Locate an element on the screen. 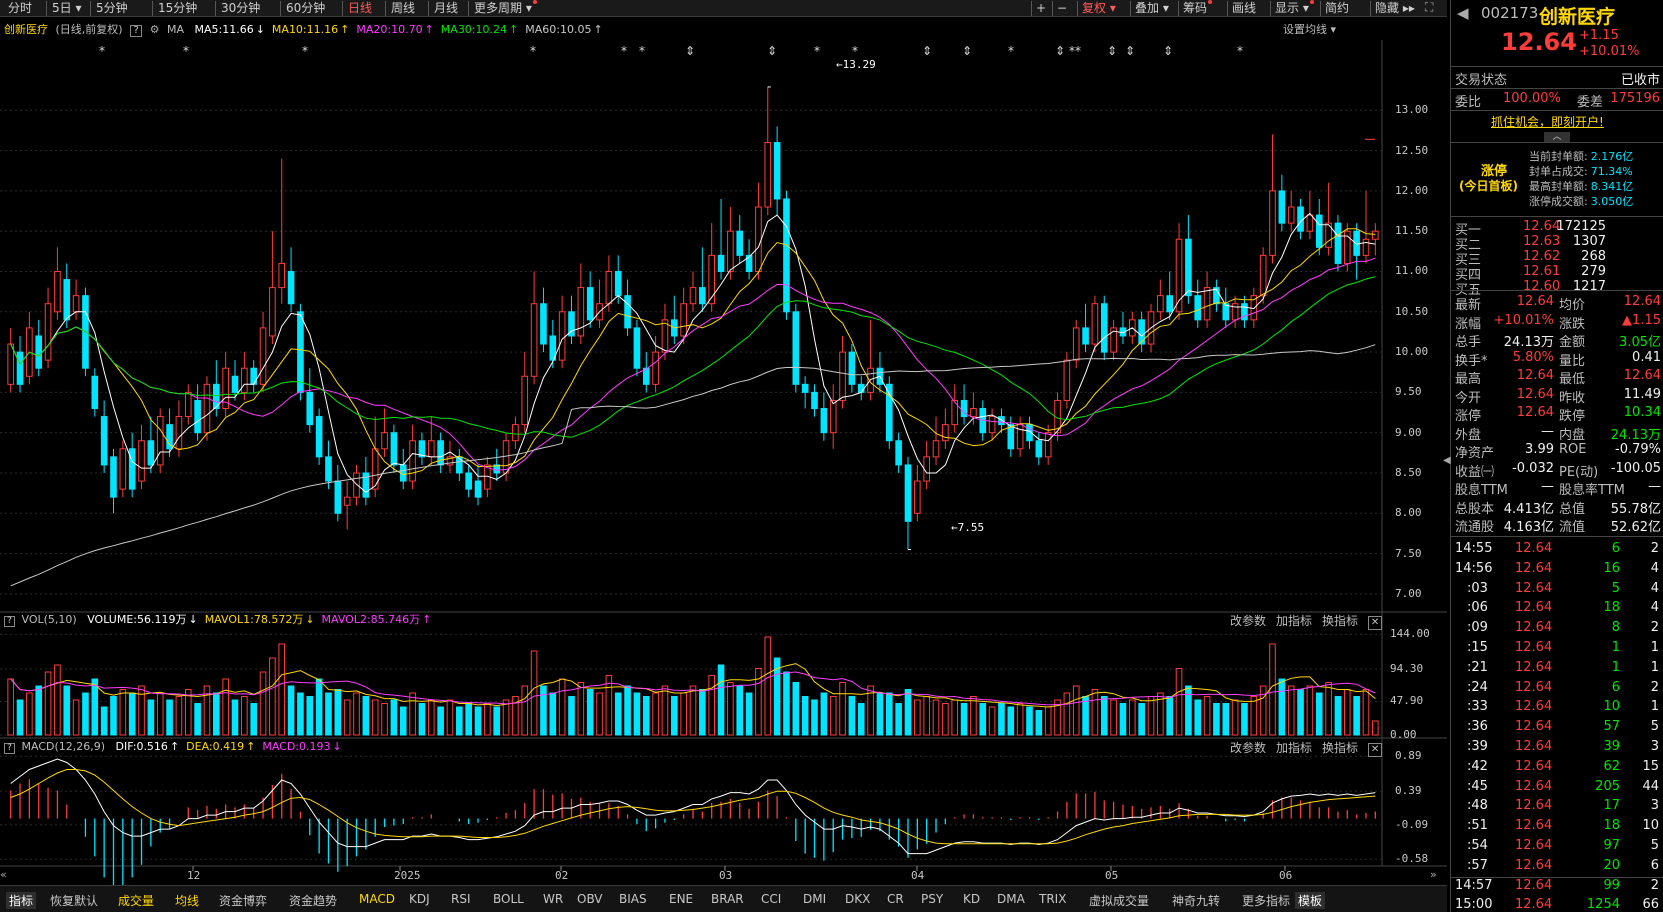 This screenshot has height=912, width=1663. tick-count-15: 5 is located at coordinates (1654, 845).